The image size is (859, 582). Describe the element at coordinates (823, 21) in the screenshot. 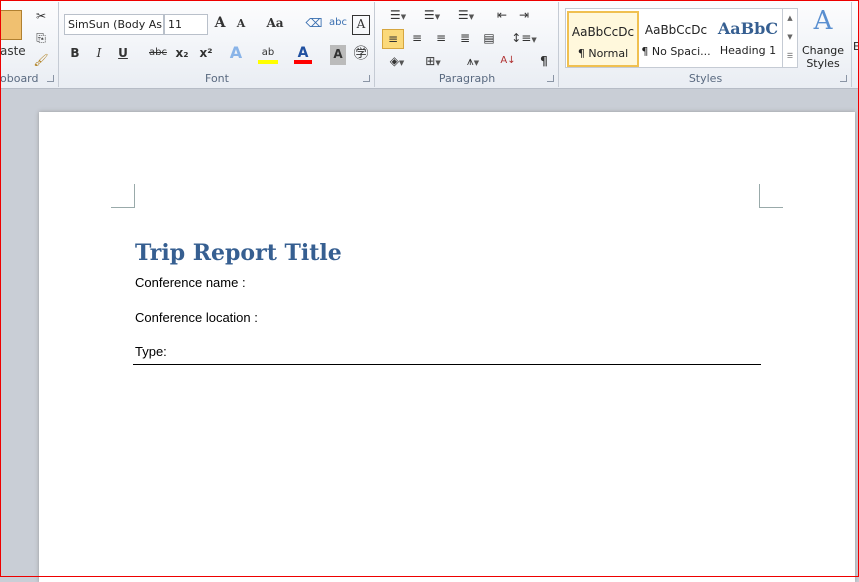

I see `change-styles-icon: A` at that location.